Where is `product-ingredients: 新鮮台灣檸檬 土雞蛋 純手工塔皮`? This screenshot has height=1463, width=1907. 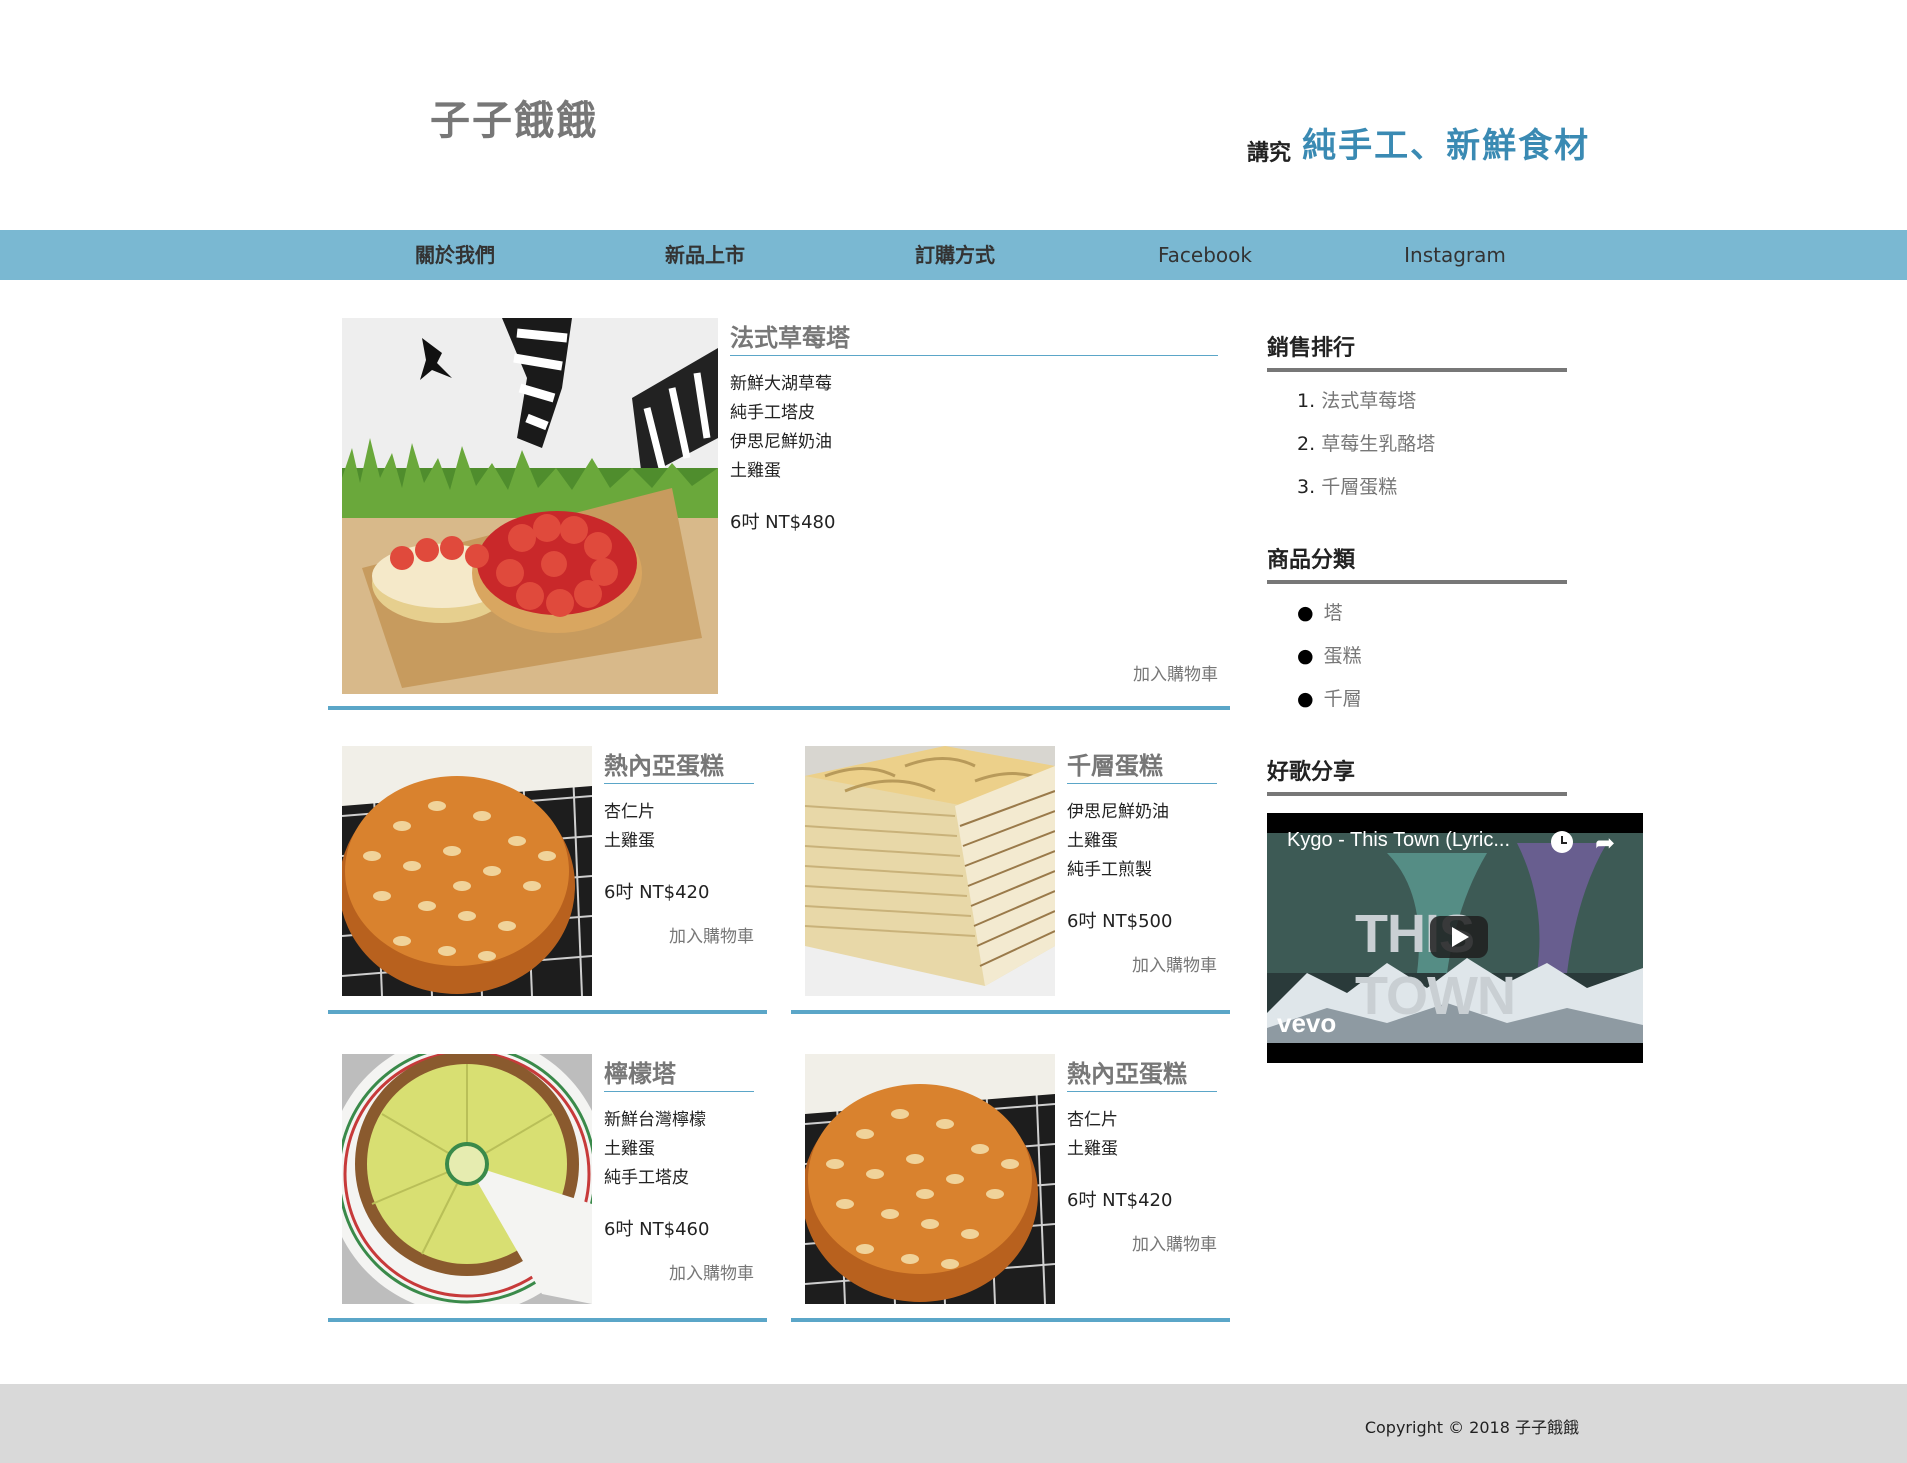
product-ingredients: 新鮮台灣檸檬 土雞蛋 純手工塔皮 is located at coordinates (655, 1149).